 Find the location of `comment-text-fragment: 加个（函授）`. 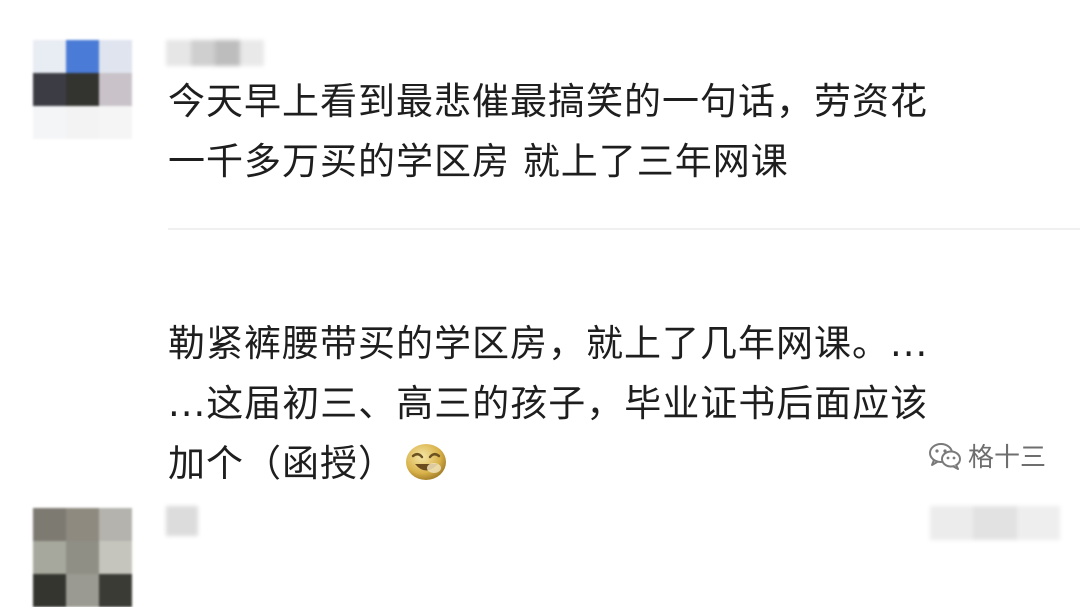

comment-text-fragment: 加个（函授） is located at coordinates (282, 463).